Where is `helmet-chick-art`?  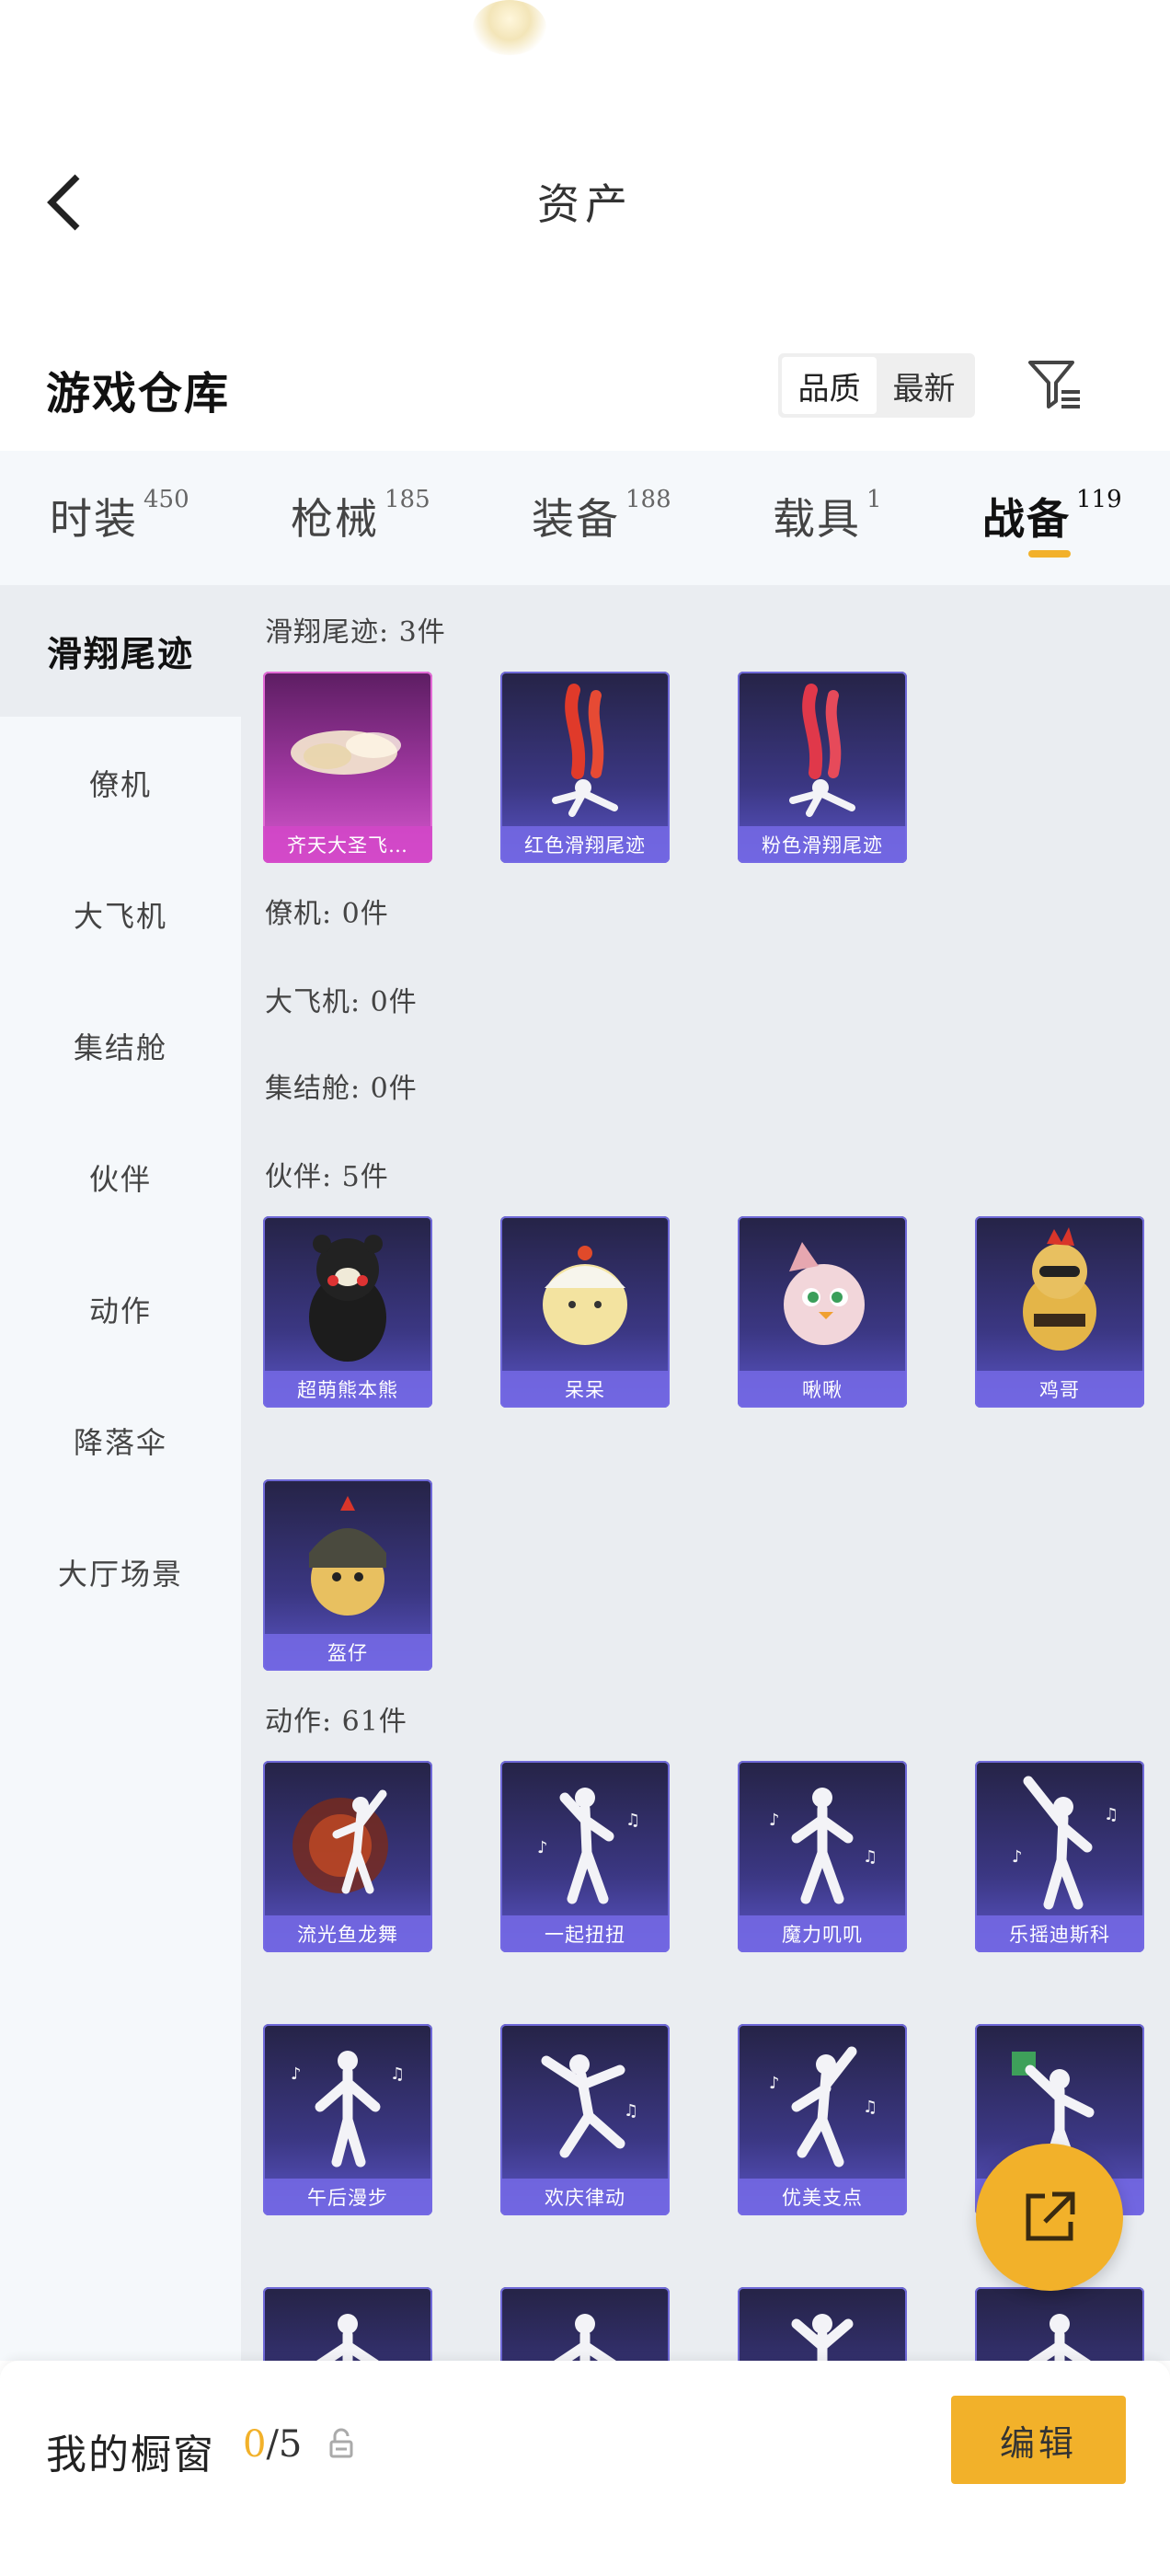 helmet-chick-art is located at coordinates (347, 1556).